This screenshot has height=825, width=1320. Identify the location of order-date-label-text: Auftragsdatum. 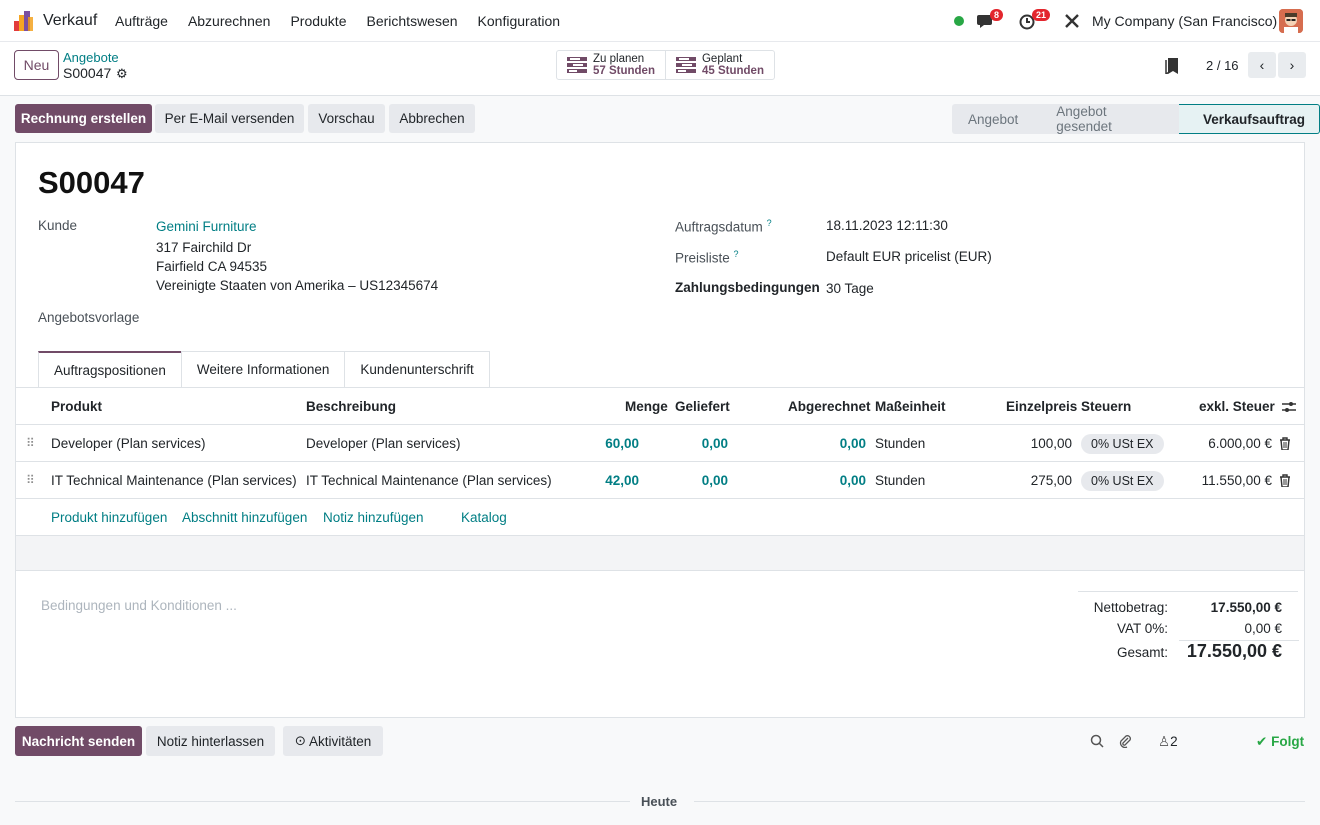
(719, 227).